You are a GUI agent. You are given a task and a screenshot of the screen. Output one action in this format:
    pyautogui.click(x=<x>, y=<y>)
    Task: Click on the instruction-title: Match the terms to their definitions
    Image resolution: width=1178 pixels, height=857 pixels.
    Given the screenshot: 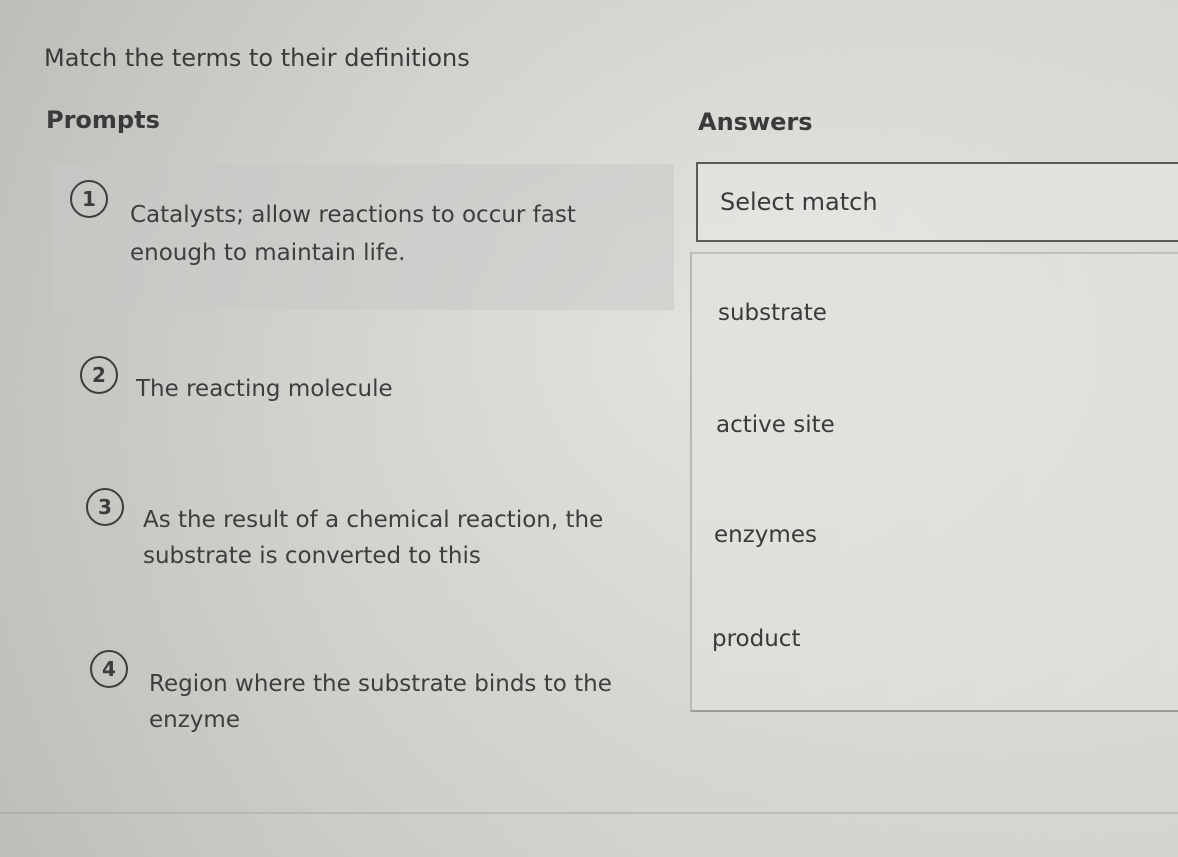 What is the action you would take?
    pyautogui.click(x=257, y=58)
    